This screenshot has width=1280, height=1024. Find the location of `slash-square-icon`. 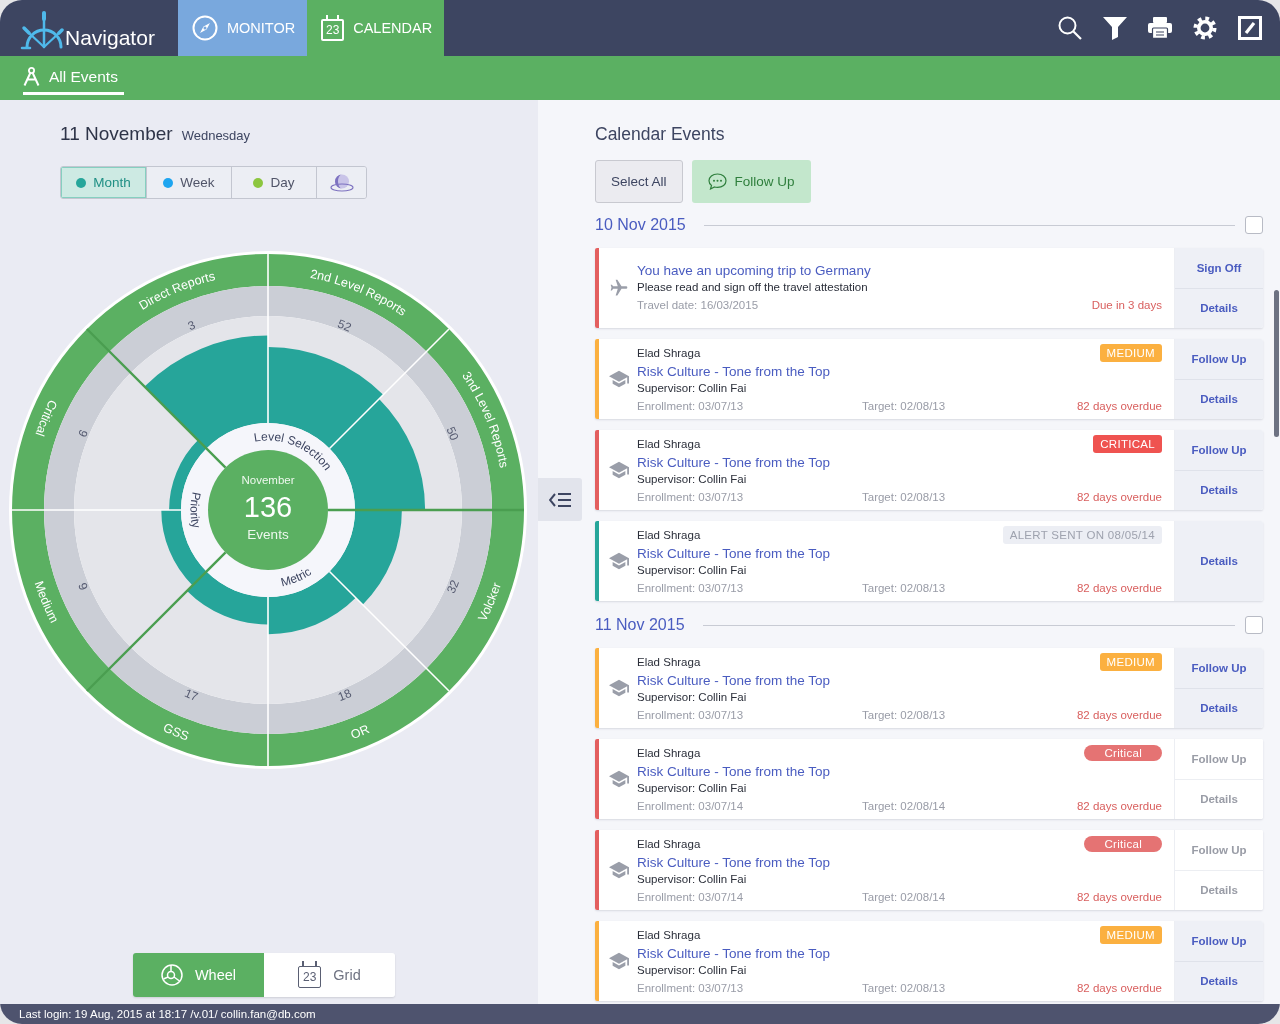

slash-square-icon is located at coordinates (1250, 28).